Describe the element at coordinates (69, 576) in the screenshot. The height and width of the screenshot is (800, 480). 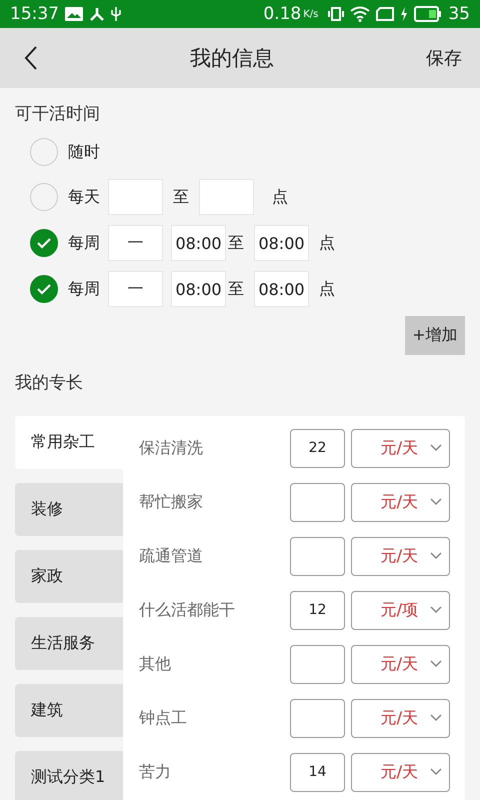
I see `category-tab: 家政` at that location.